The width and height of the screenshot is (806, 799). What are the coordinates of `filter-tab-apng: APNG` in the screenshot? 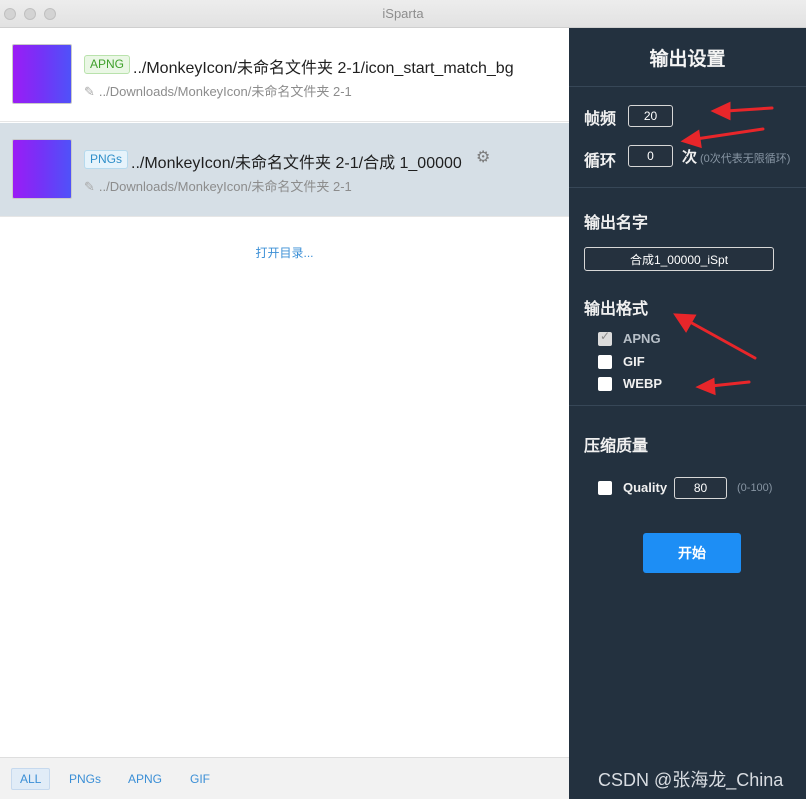 It's located at (145, 779).